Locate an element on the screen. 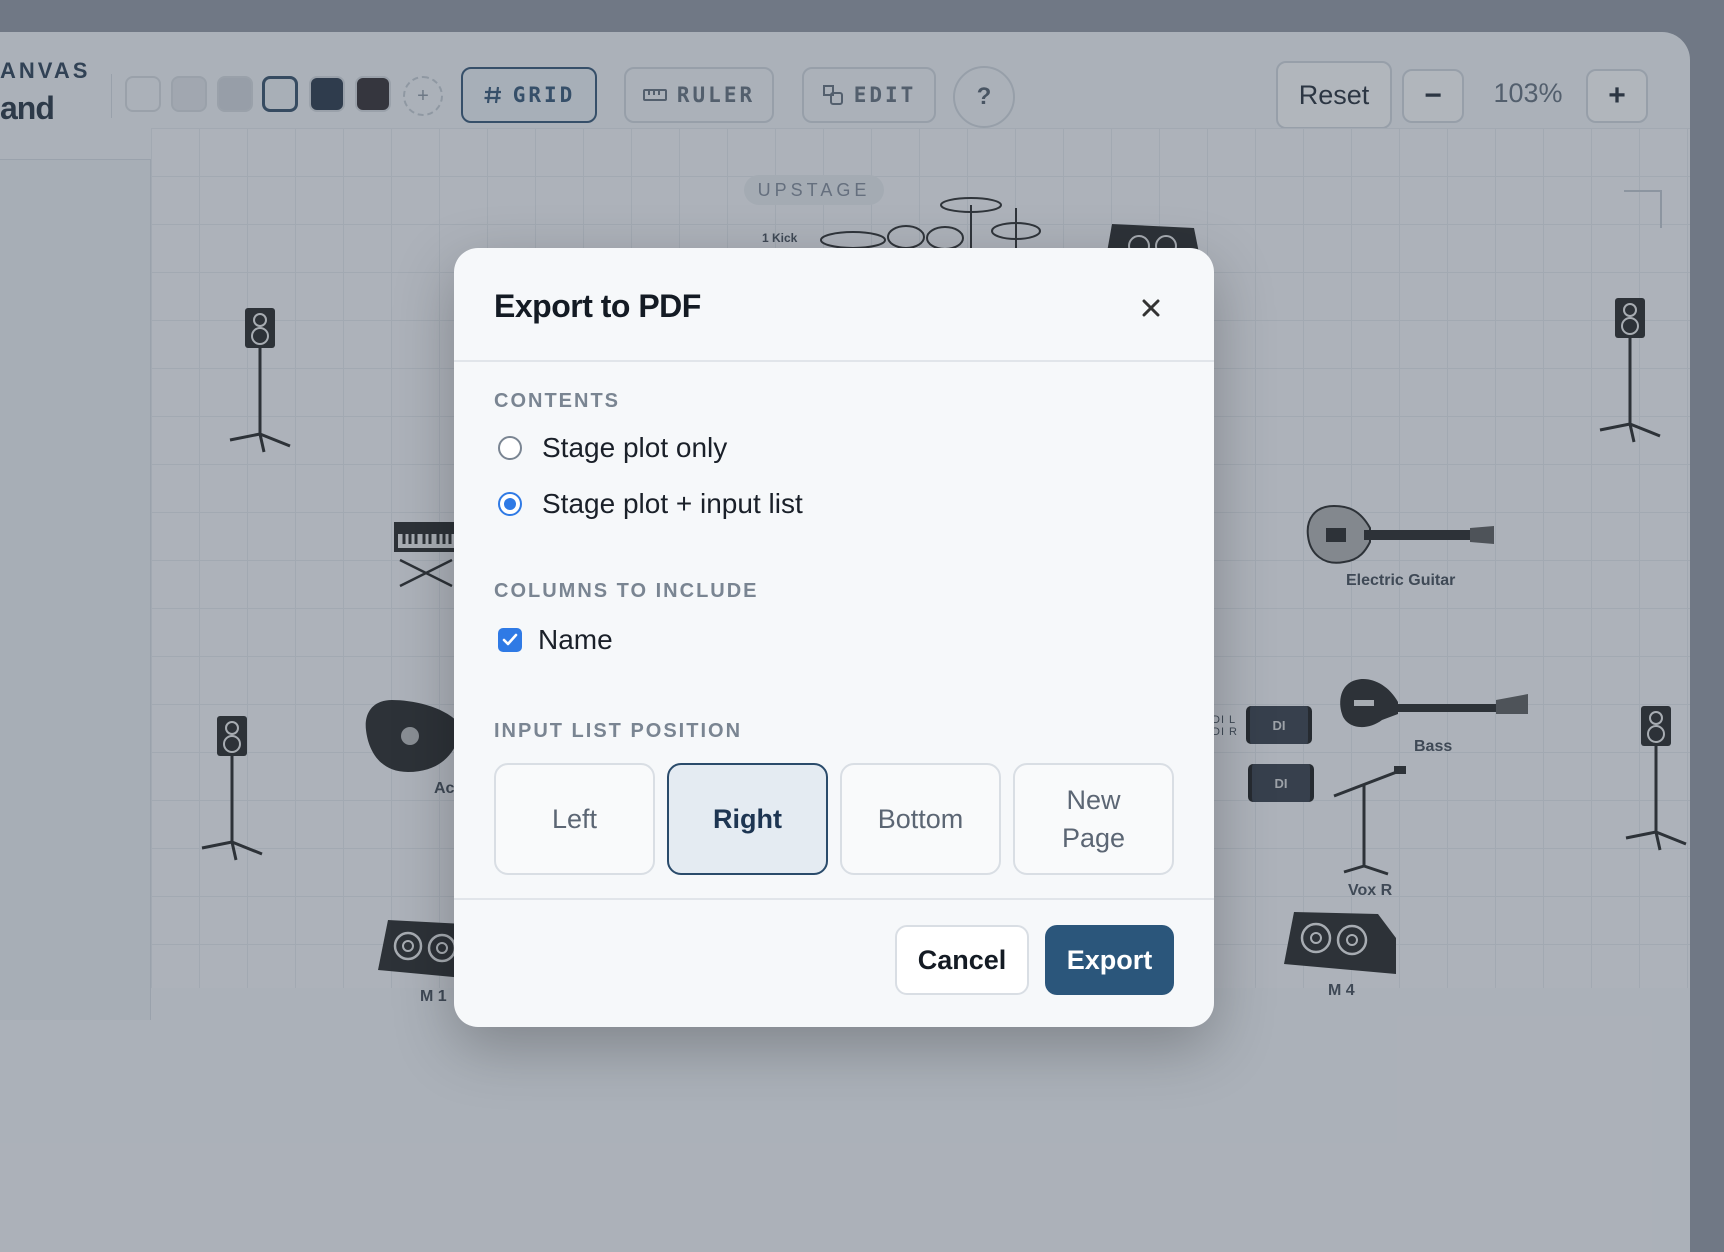  input-list-position-heading: INPUT LIST POSITION is located at coordinates (618, 731).